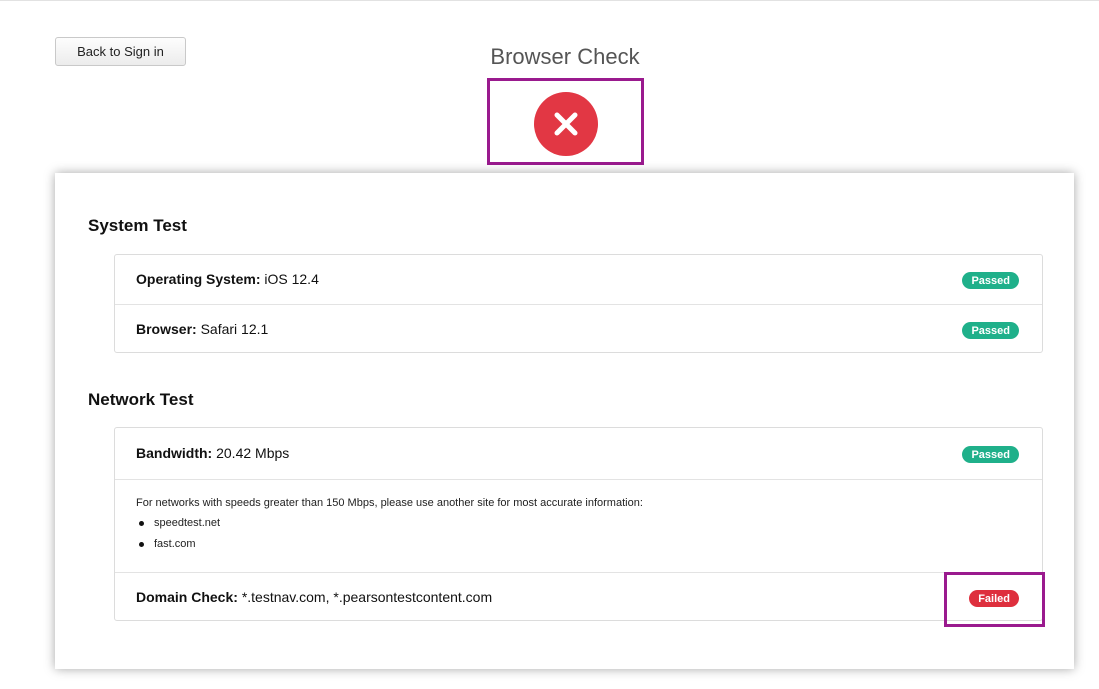 The image size is (1099, 689). I want to click on x-icon, so click(566, 124).